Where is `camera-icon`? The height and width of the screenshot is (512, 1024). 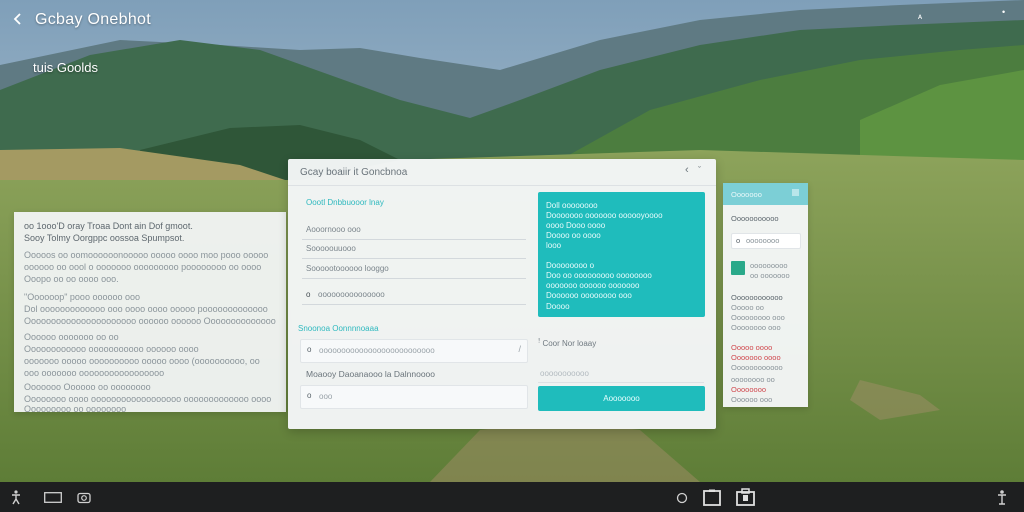 camera-icon is located at coordinates (84, 497).